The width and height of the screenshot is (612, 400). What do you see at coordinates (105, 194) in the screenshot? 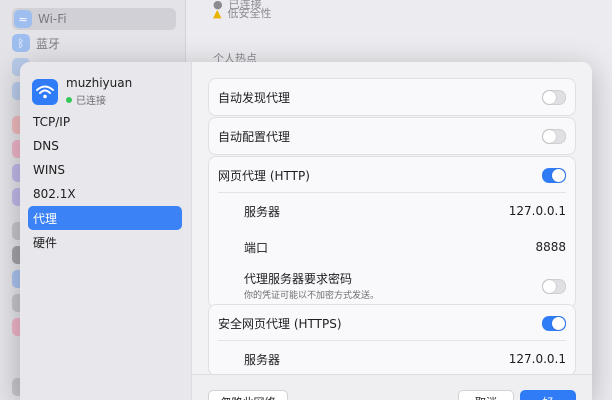
I see `tab-802-1x: 802.1X` at bounding box center [105, 194].